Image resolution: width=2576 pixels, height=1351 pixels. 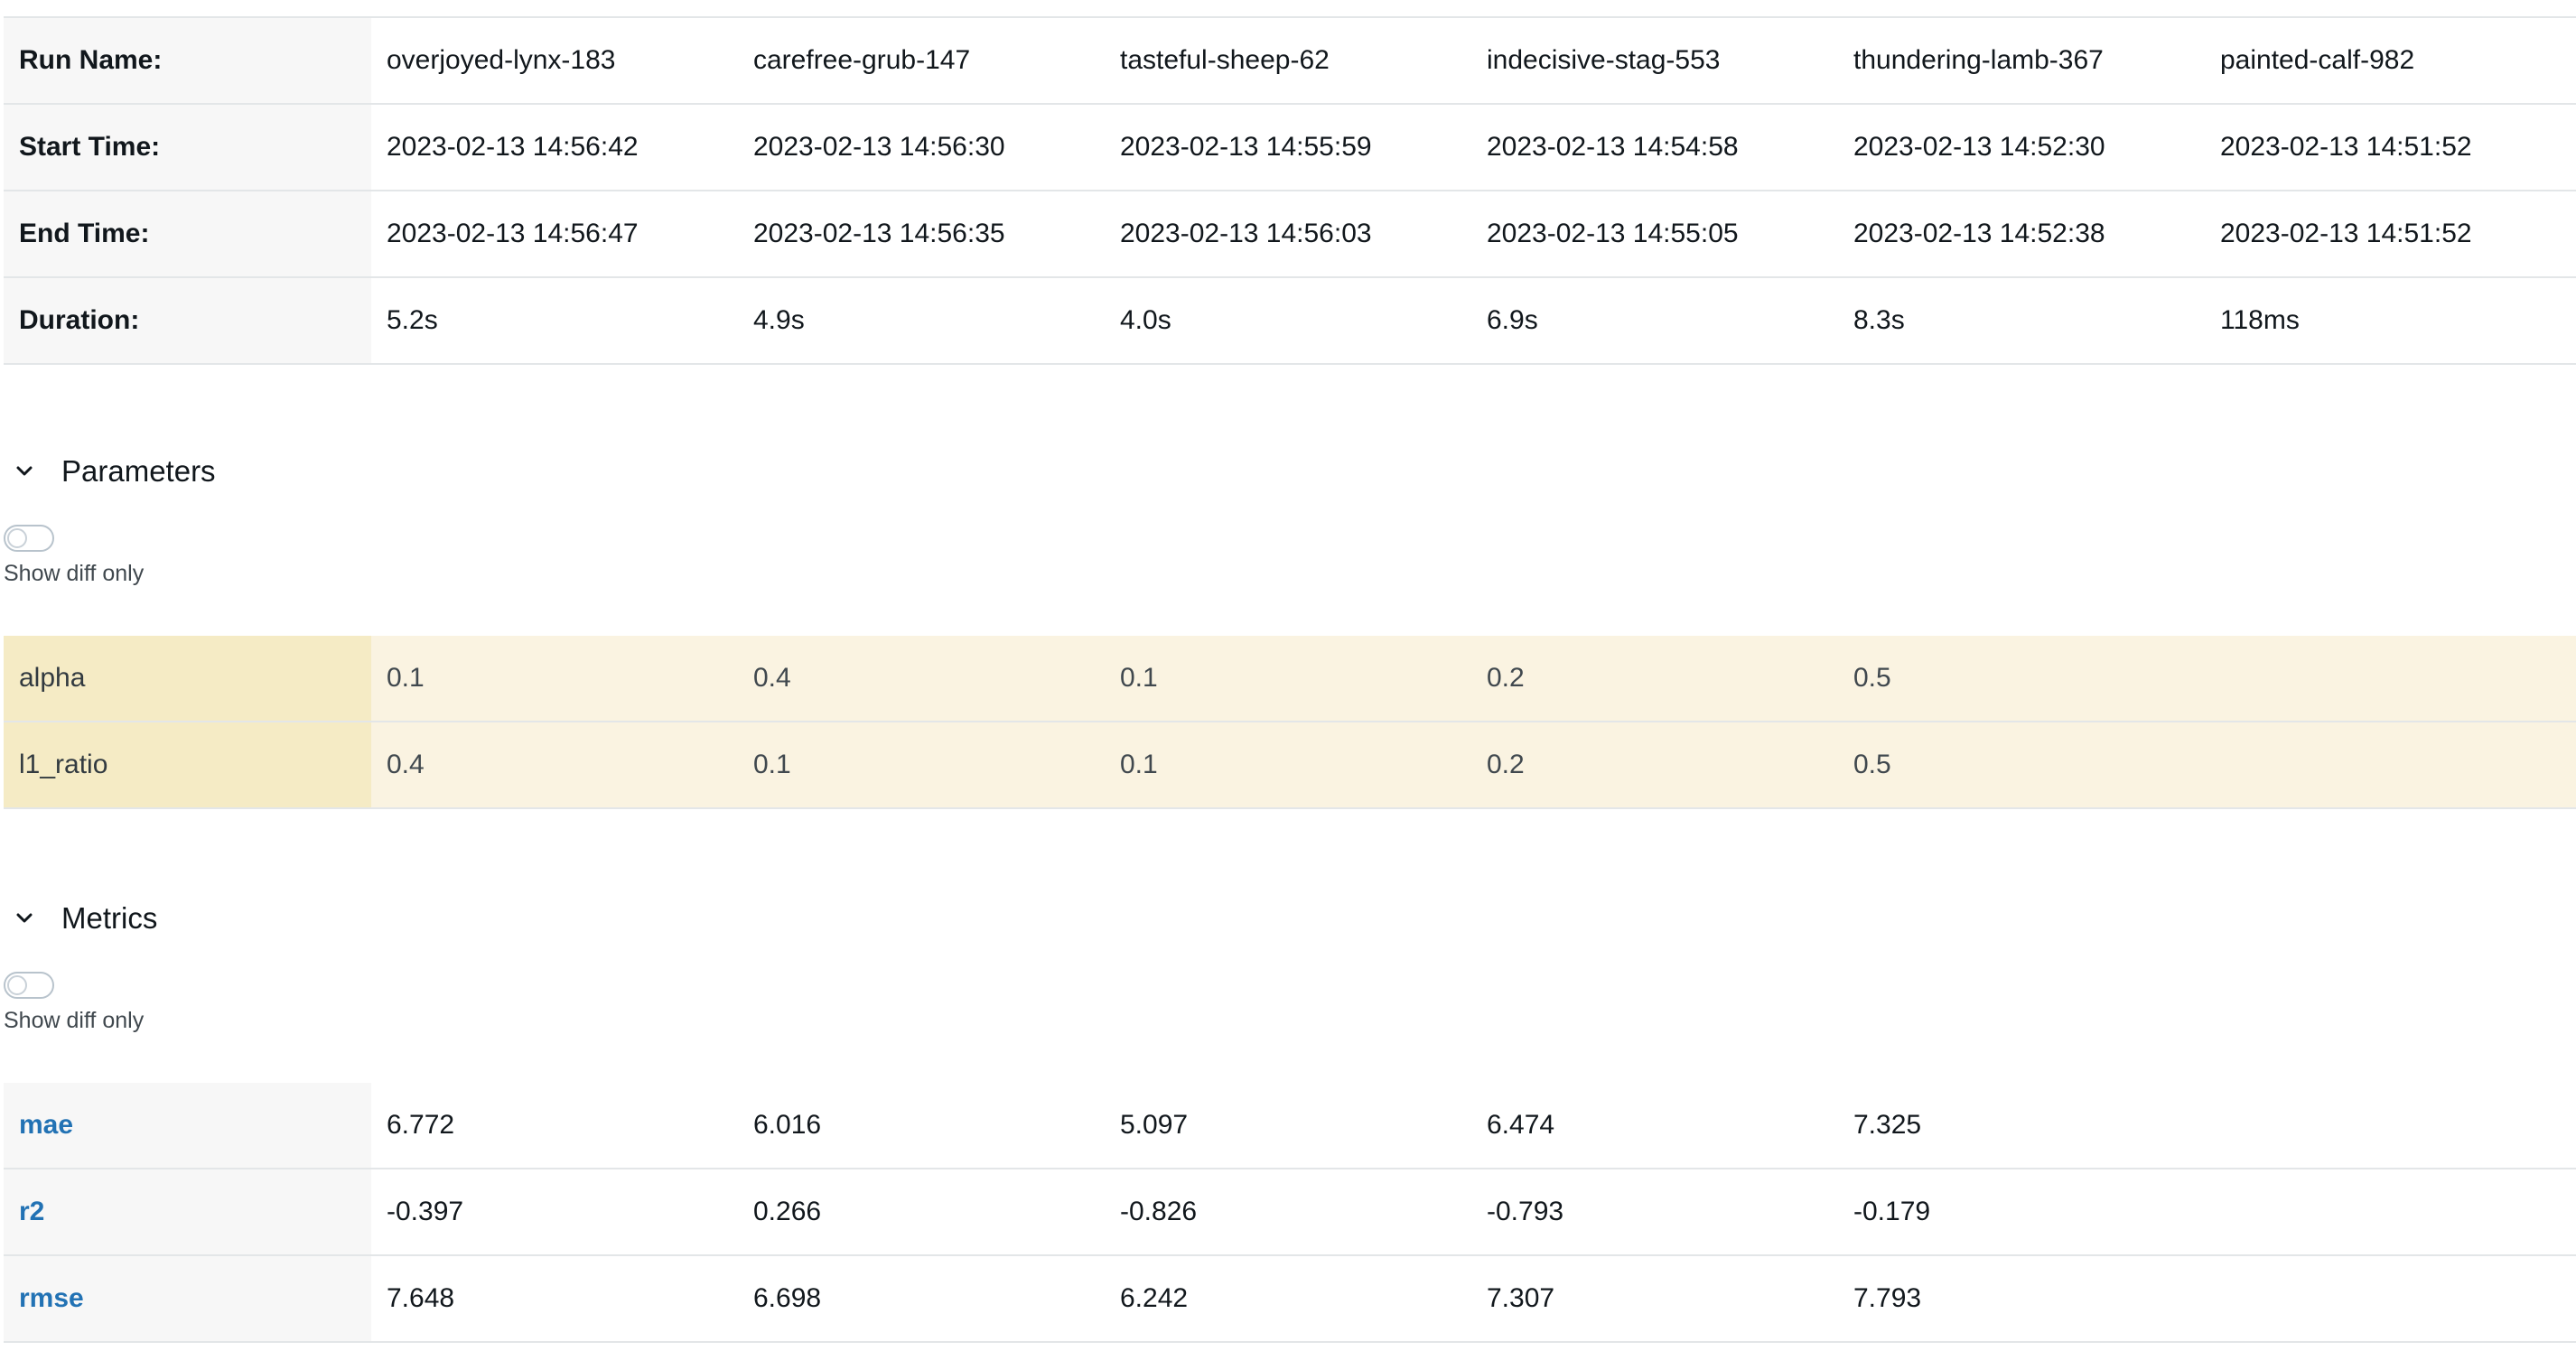 What do you see at coordinates (2021, 147) in the screenshot?
I see `start-time-cell: 2023-02-13 14:52:30` at bounding box center [2021, 147].